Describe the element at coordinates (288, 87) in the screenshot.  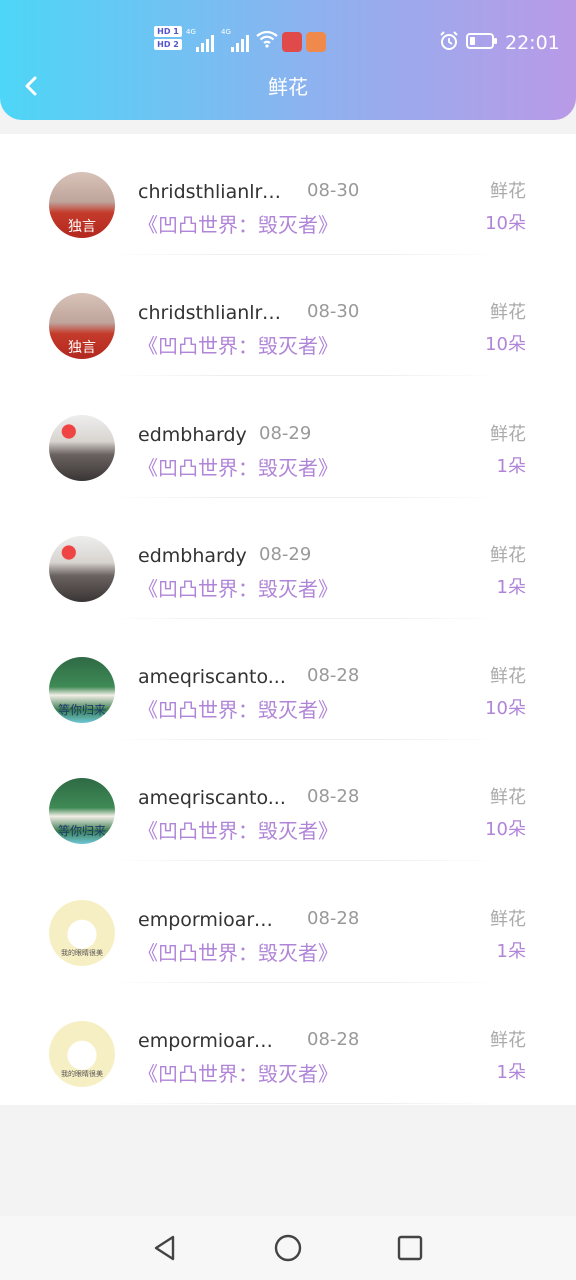
I see `page-title: 鲜花` at that location.